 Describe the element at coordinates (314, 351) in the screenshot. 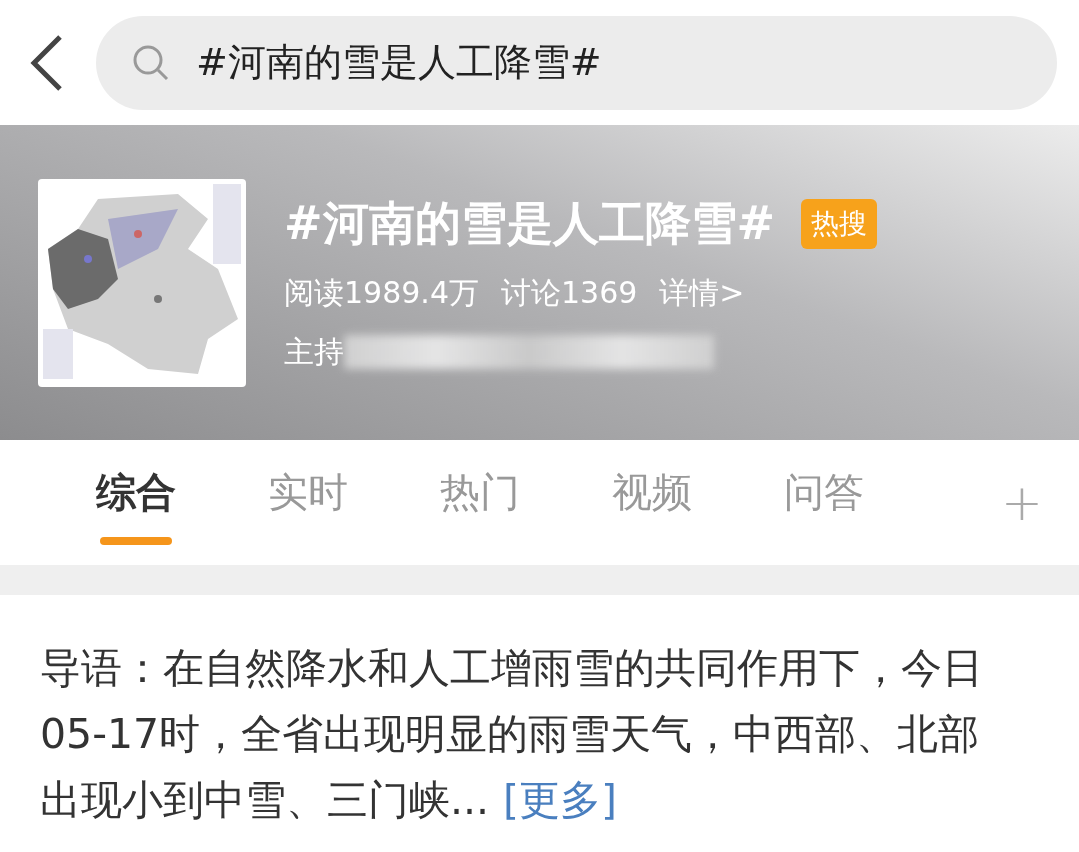

I see `host-label: 主持` at that location.